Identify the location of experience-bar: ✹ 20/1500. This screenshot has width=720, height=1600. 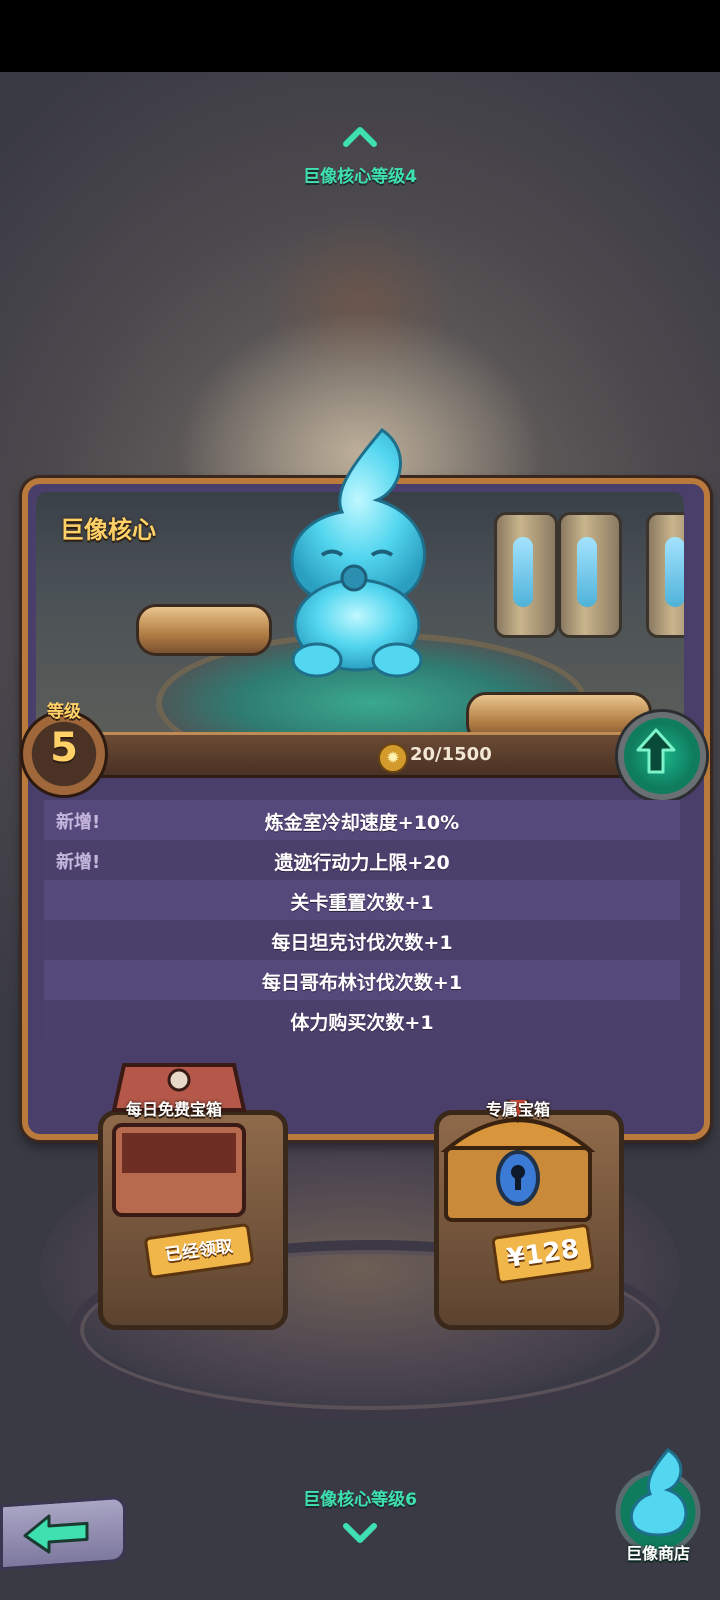
(368, 755).